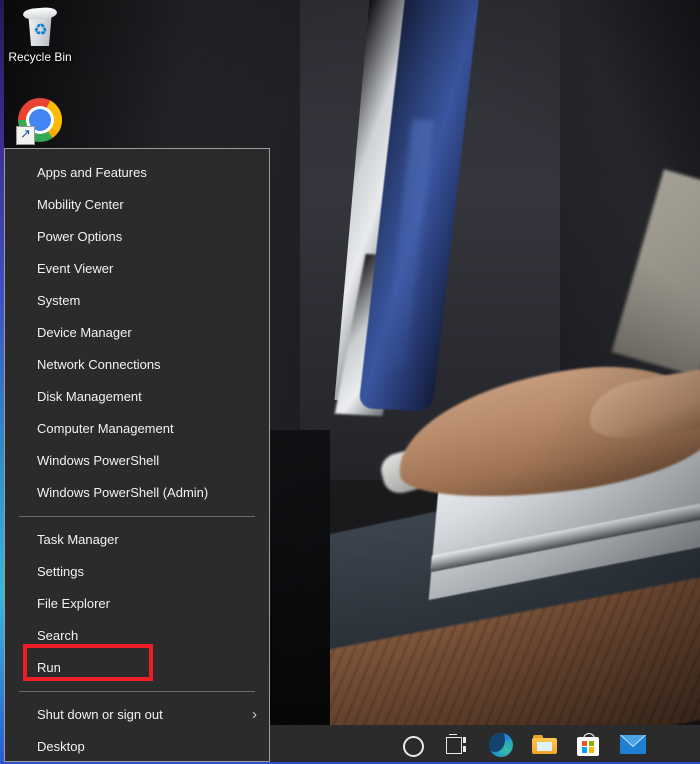 The width and height of the screenshot is (700, 764). Describe the element at coordinates (80, 236) in the screenshot. I see `menu-item-label: Power Options` at that location.